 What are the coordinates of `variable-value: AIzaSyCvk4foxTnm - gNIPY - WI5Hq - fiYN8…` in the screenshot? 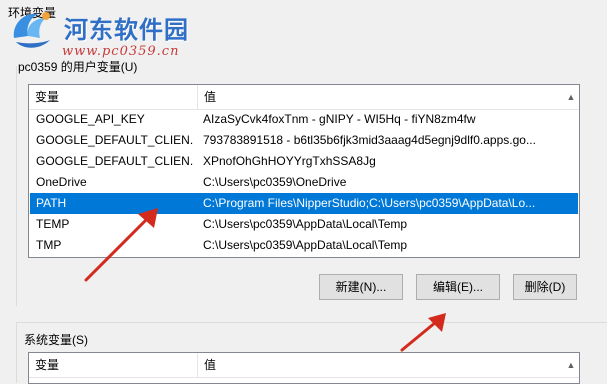 It's located at (339, 119).